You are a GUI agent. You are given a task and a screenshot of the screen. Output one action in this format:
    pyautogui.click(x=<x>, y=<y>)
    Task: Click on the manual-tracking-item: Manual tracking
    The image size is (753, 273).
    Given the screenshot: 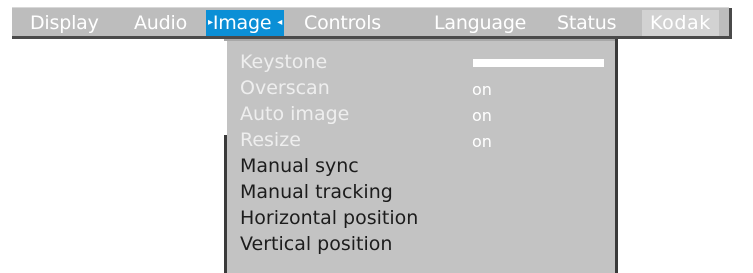 What is the action you would take?
    pyautogui.click(x=316, y=192)
    